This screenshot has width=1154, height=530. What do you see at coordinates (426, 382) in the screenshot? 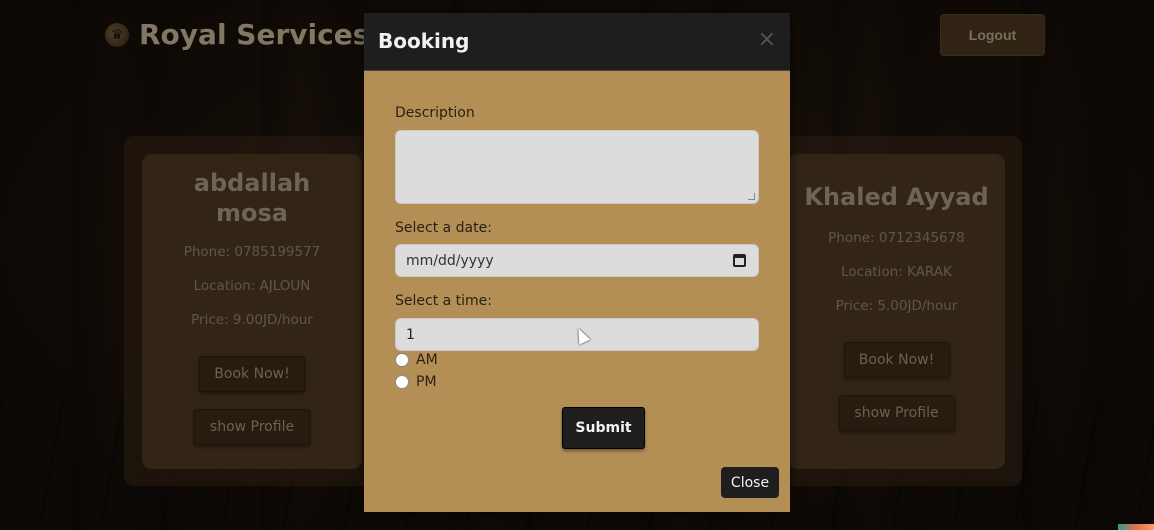
I see `pm-label: PM` at bounding box center [426, 382].